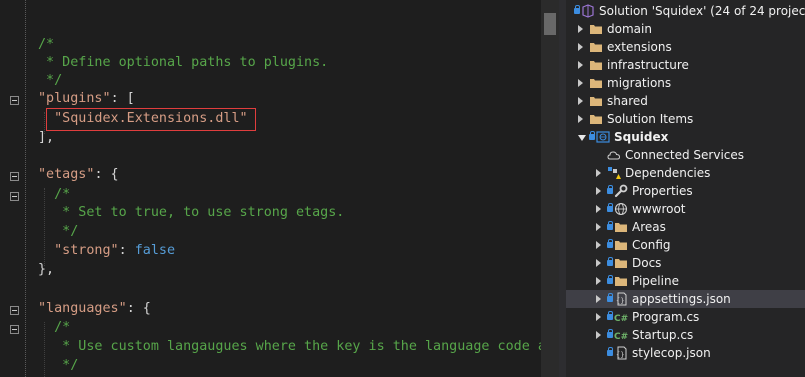  I want to click on tree-item-domain: domain, so click(685, 29).